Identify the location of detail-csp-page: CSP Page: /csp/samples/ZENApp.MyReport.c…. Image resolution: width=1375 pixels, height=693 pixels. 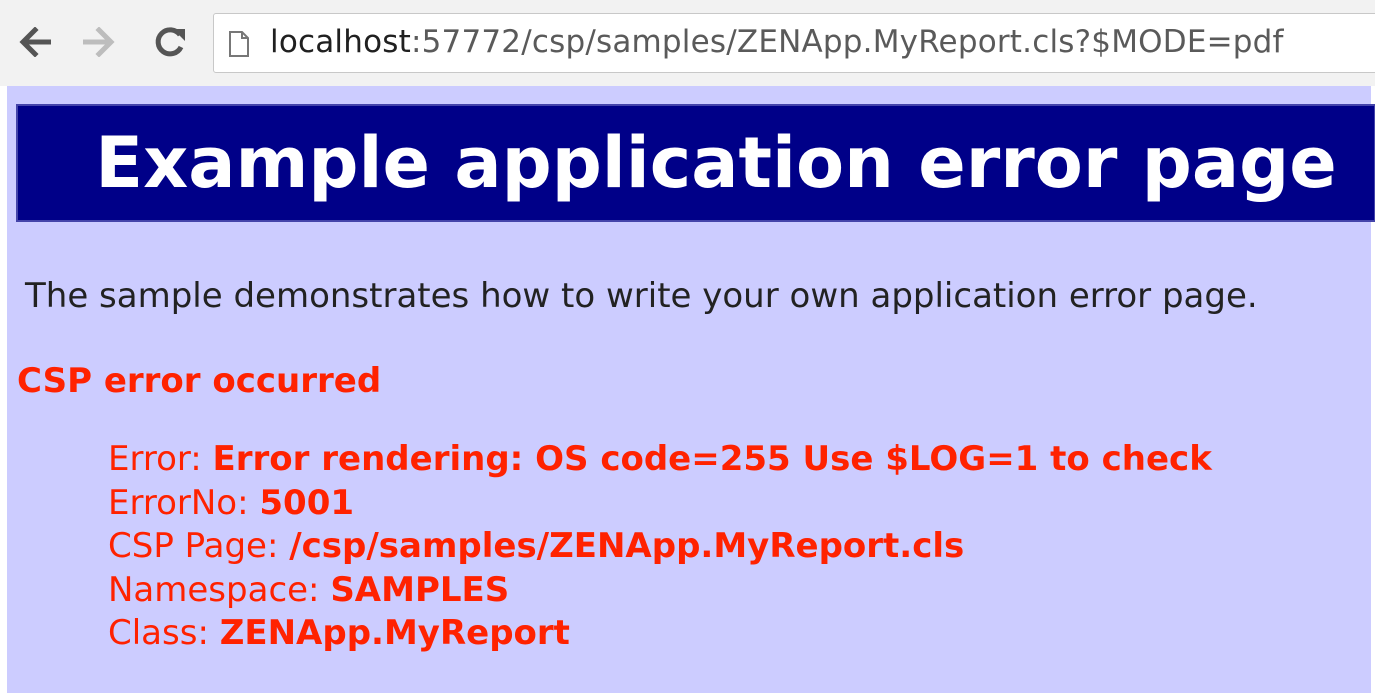
(660, 547).